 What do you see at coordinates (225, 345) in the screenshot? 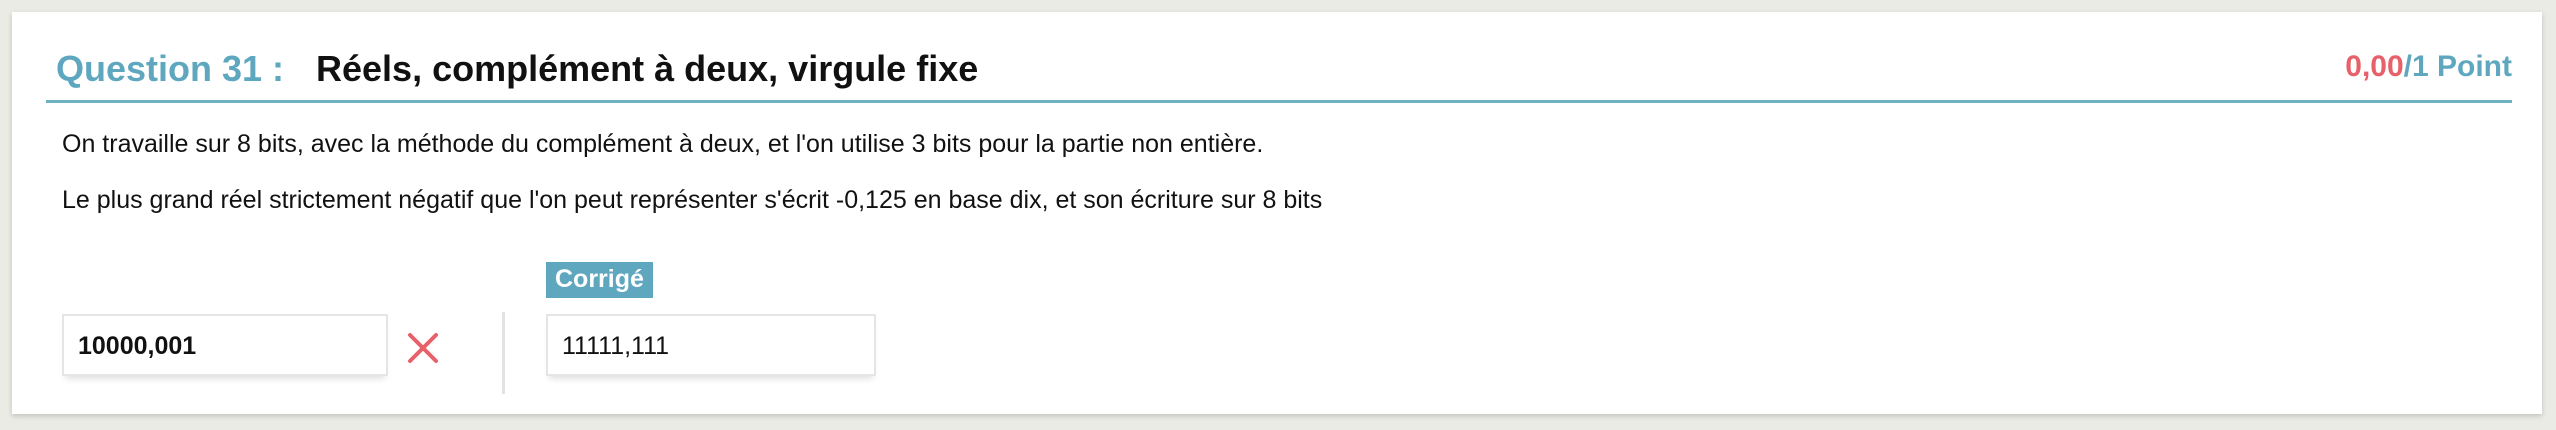
I see `user-answer-field: 10000,001` at bounding box center [225, 345].